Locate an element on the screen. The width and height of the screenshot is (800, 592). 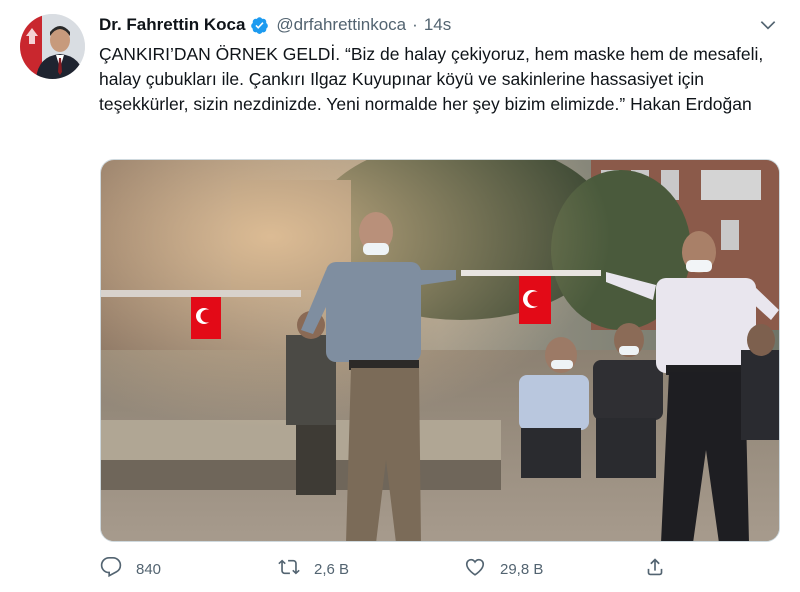
author-display-name: Dr. Fahrettin Koca is located at coordinates (172, 25).